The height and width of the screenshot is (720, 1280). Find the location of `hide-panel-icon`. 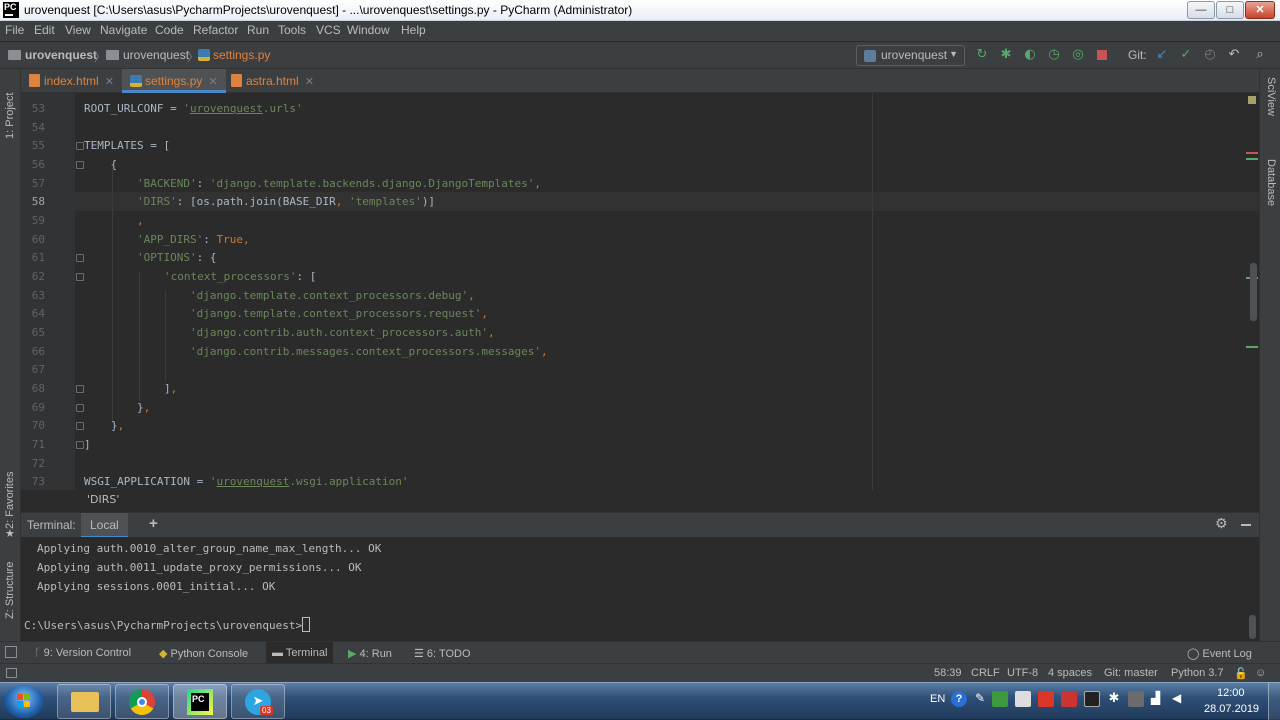

hide-panel-icon is located at coordinates (1246, 525).